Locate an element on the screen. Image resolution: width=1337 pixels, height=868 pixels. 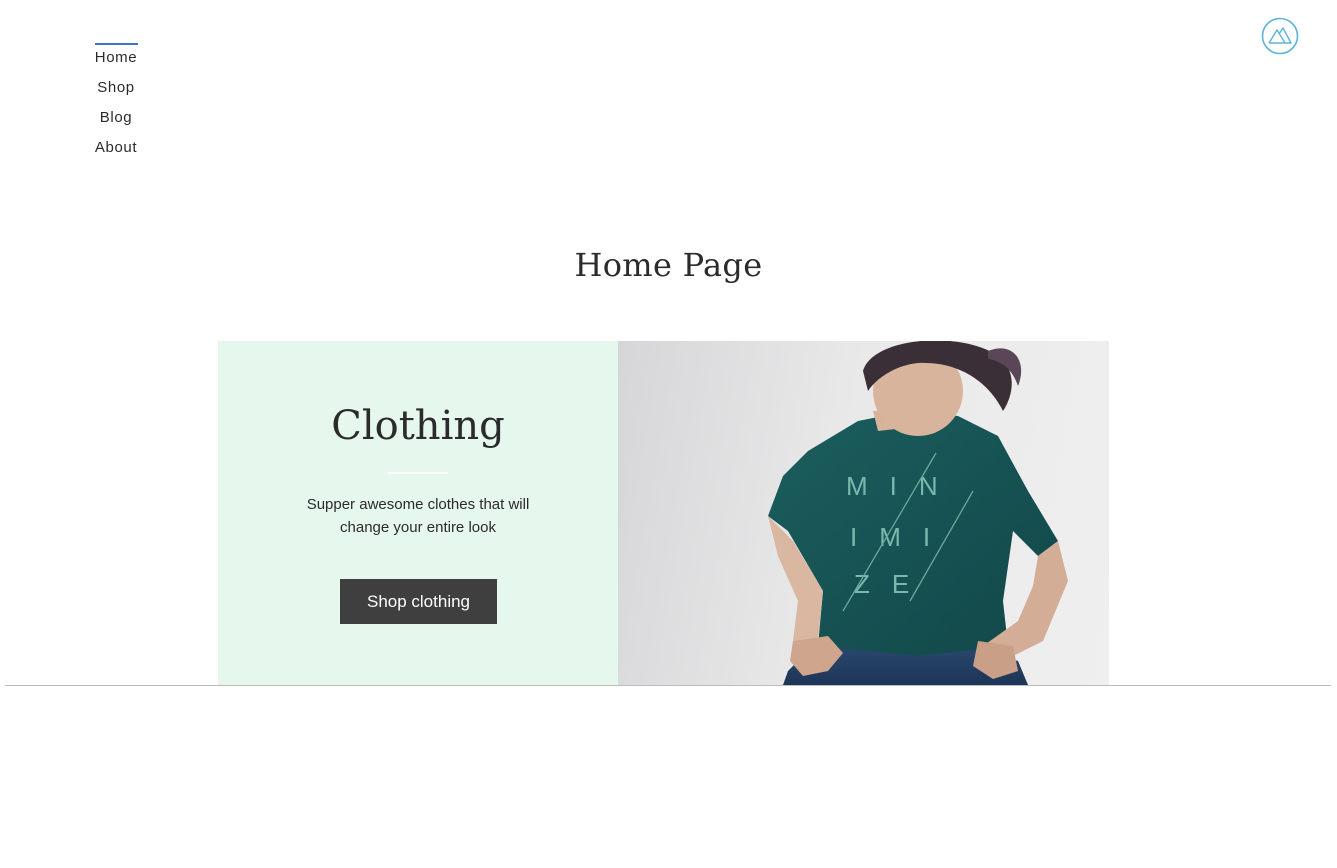
svg-text: MIN is located at coordinates (903, 486).